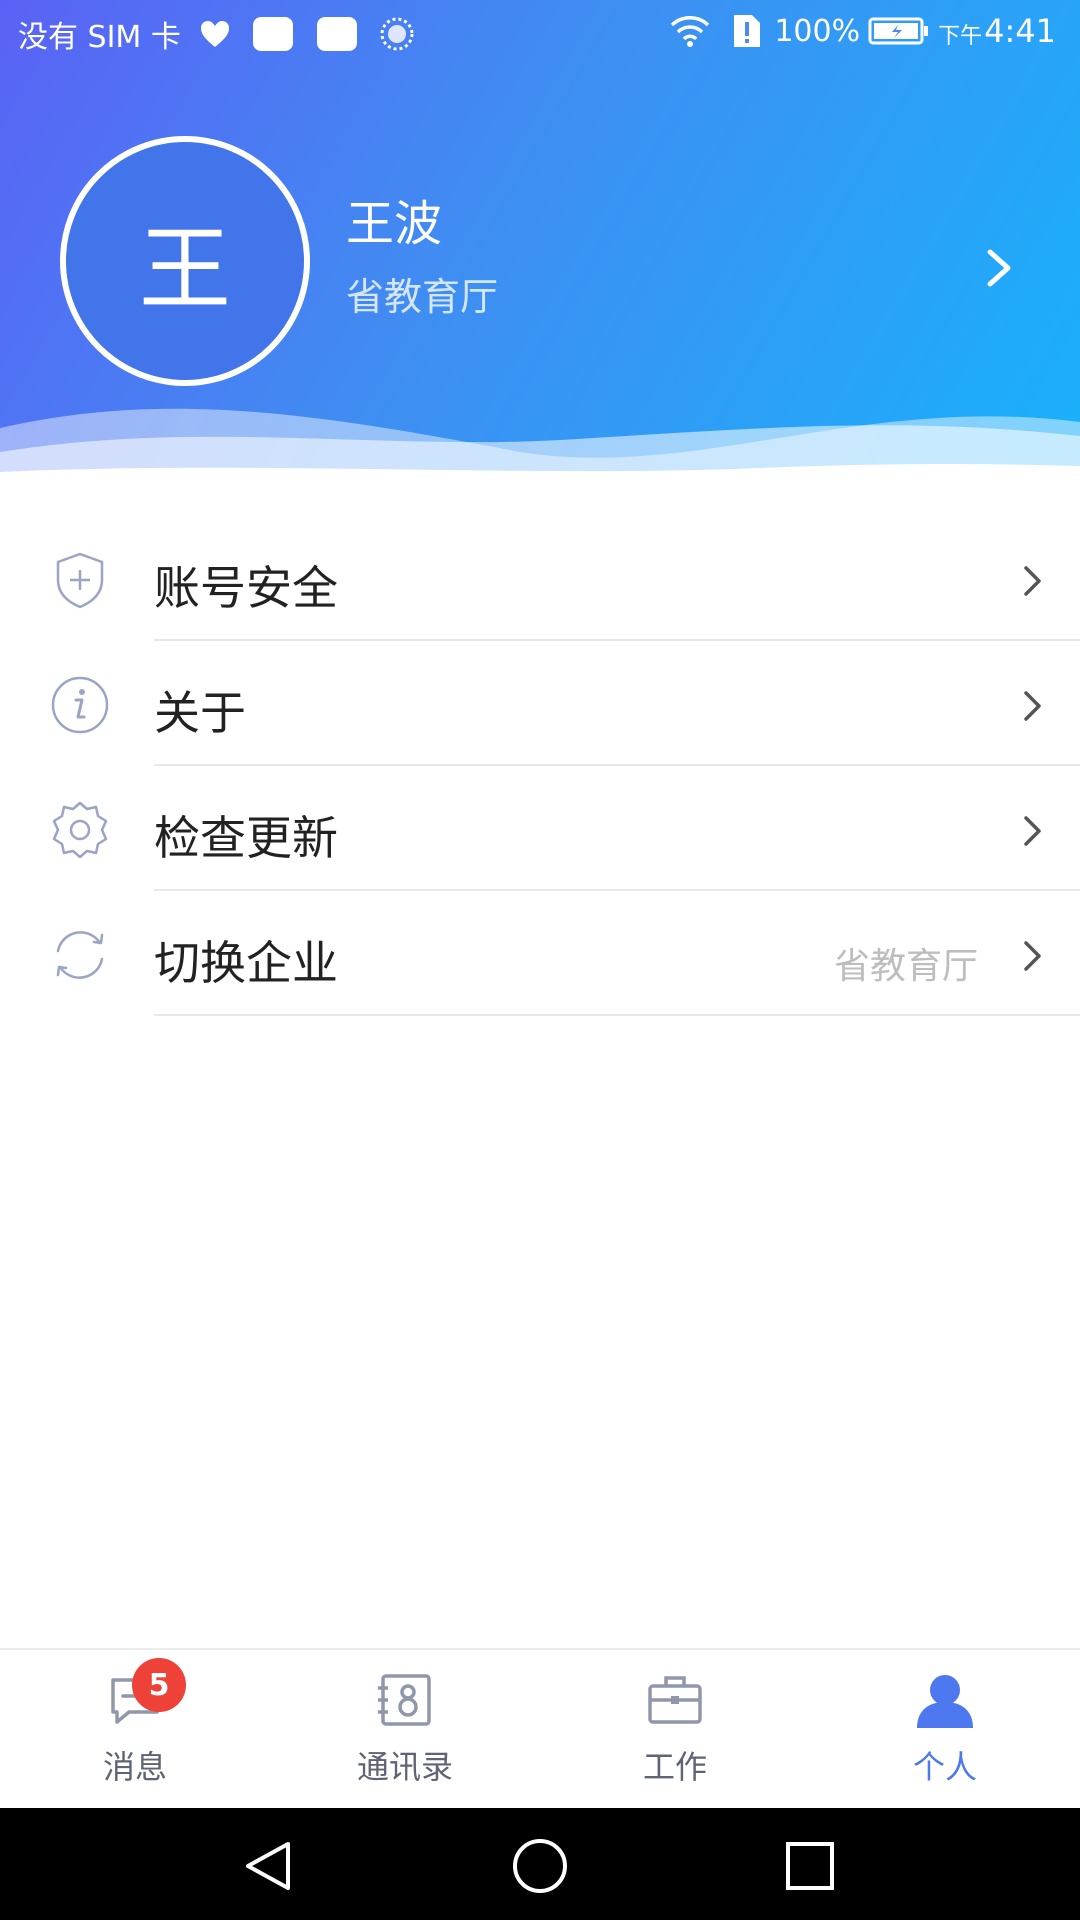 Image resolution: width=1080 pixels, height=1920 pixels. I want to click on menu-label: 检查更新, so click(246, 838).